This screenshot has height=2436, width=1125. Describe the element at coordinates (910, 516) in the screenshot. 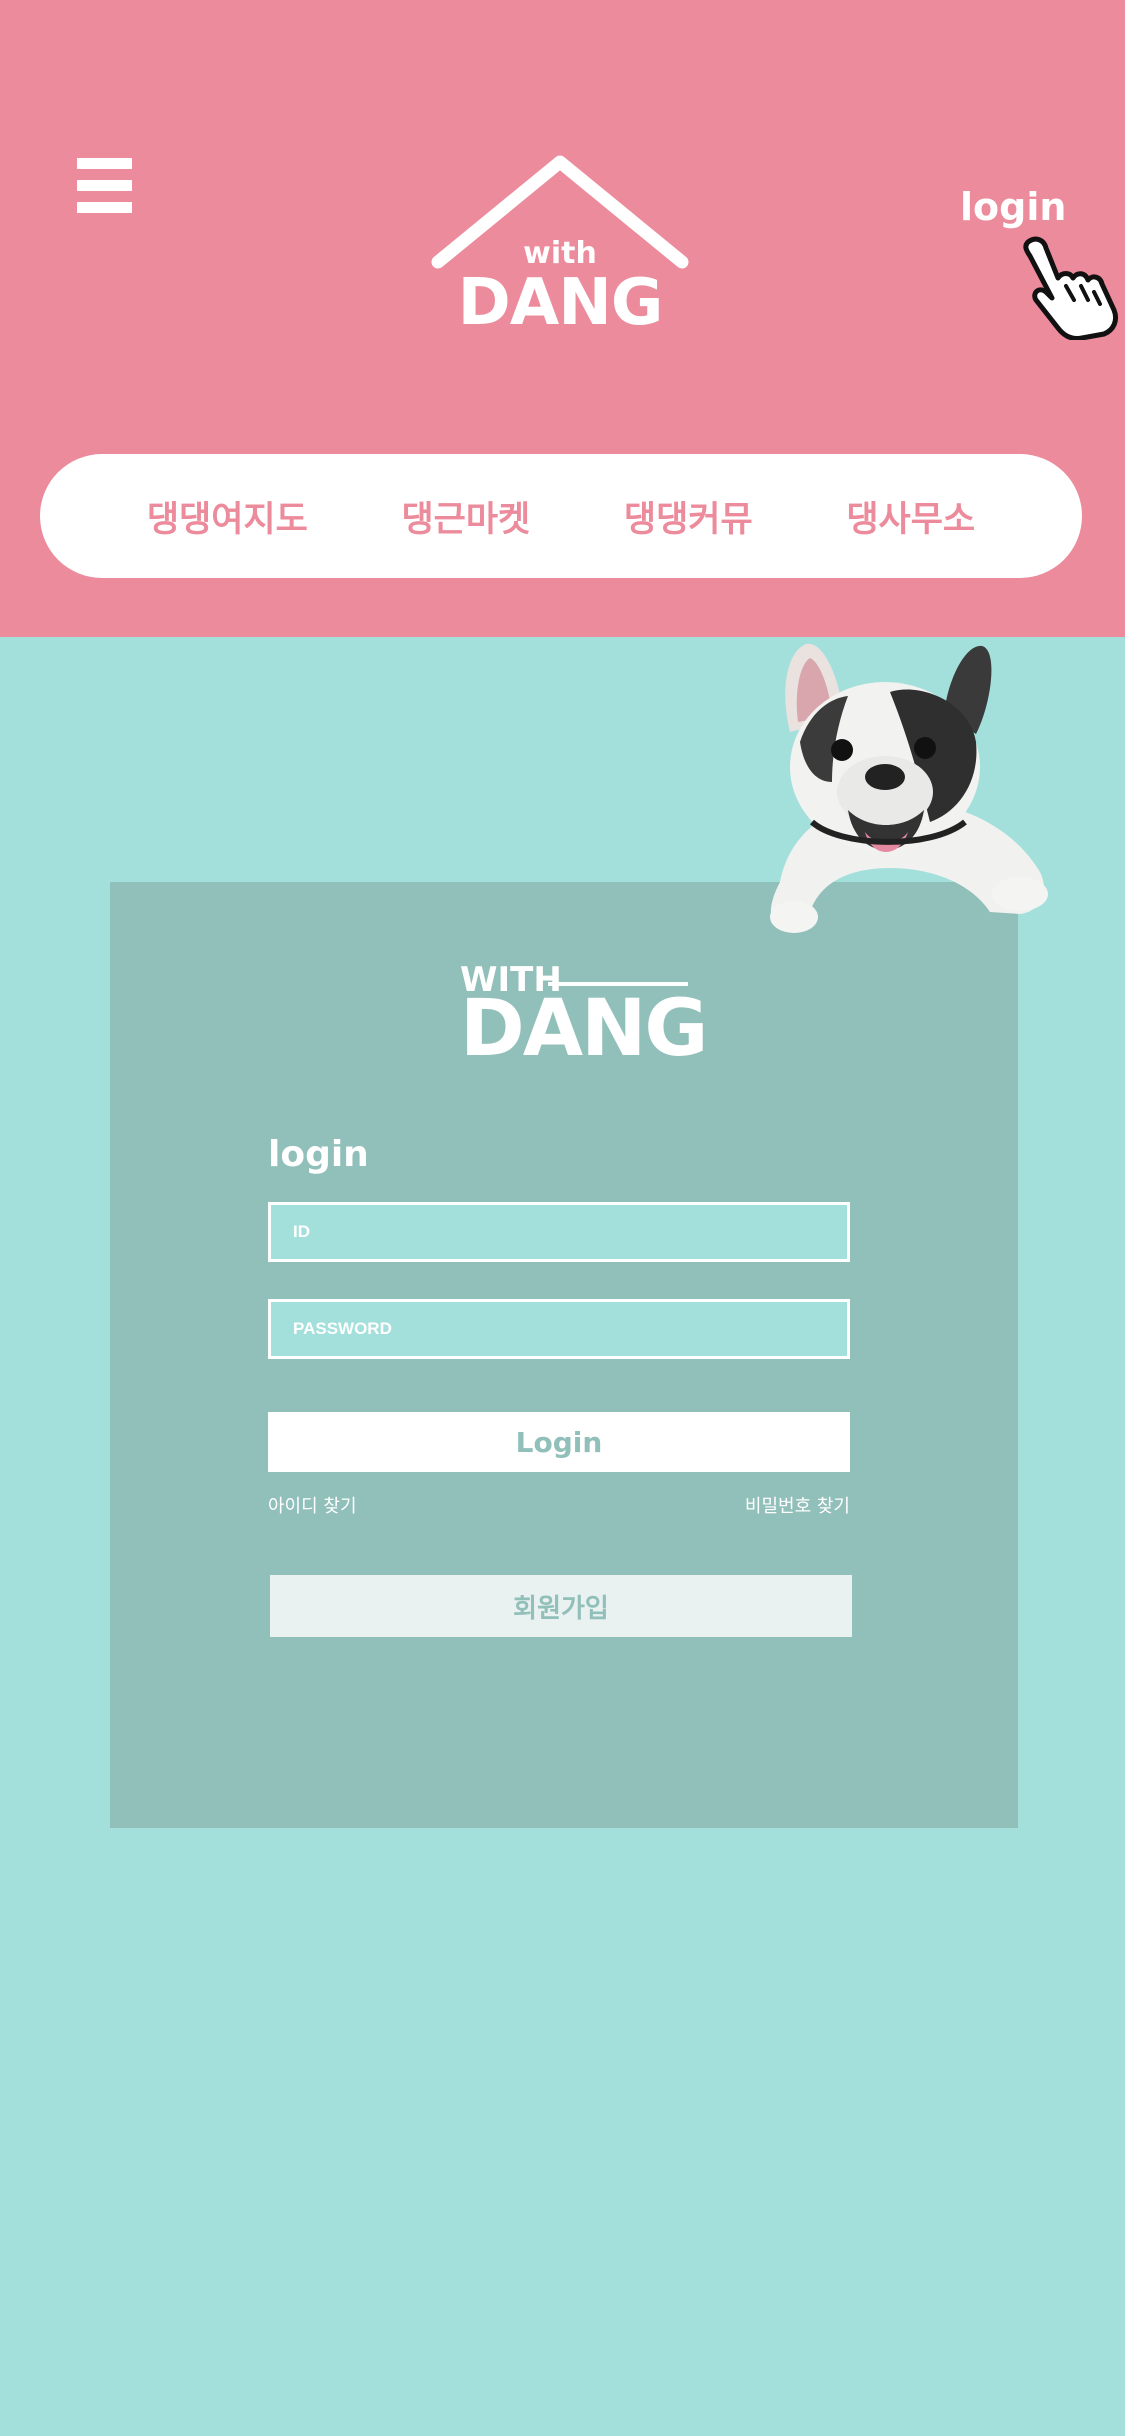

I see `nav-item-office: 댕사무소` at that location.